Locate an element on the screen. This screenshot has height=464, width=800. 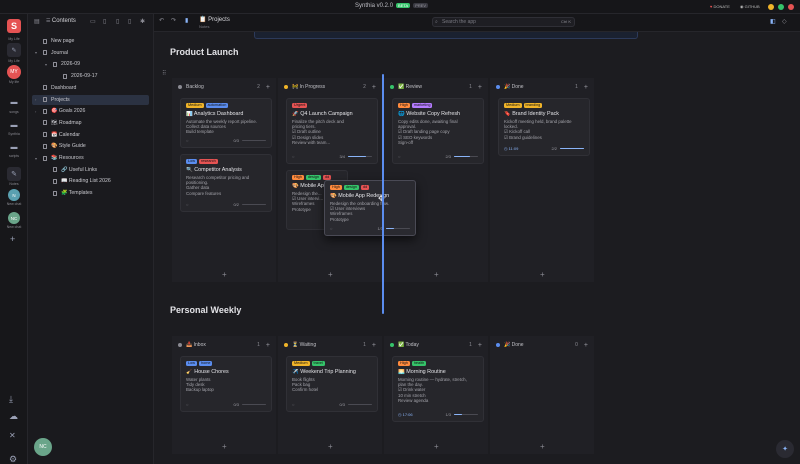
sidebar-item: › Projects is located at coordinates (90, 99).